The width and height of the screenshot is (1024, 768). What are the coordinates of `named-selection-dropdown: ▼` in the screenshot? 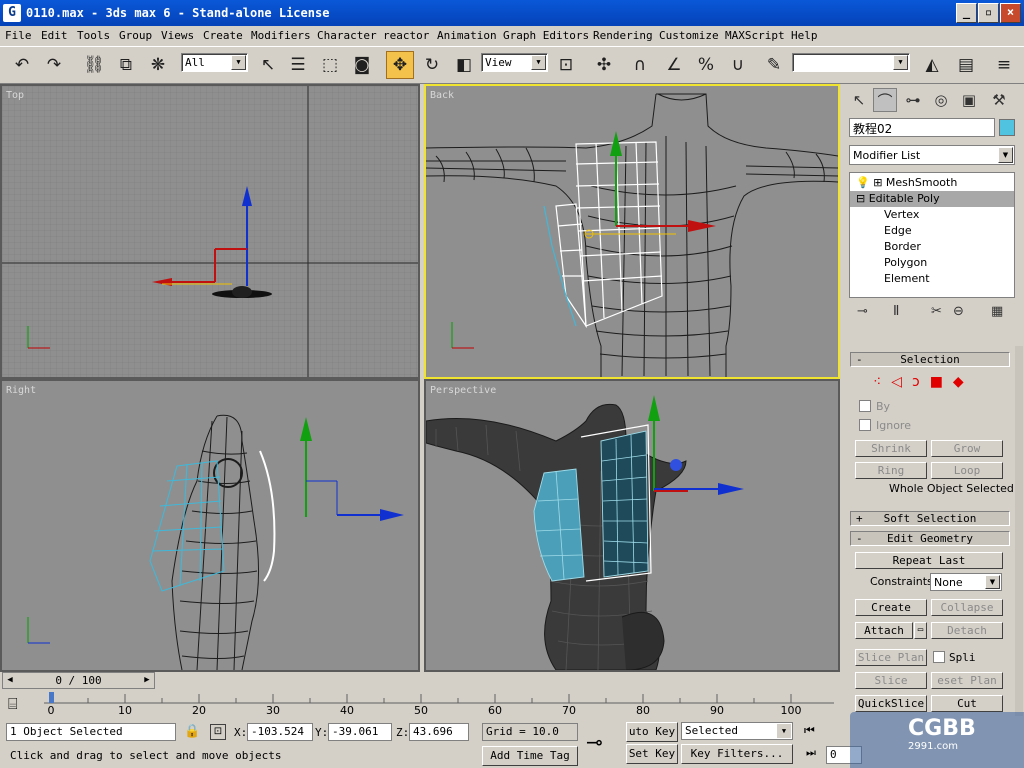 It's located at (851, 62).